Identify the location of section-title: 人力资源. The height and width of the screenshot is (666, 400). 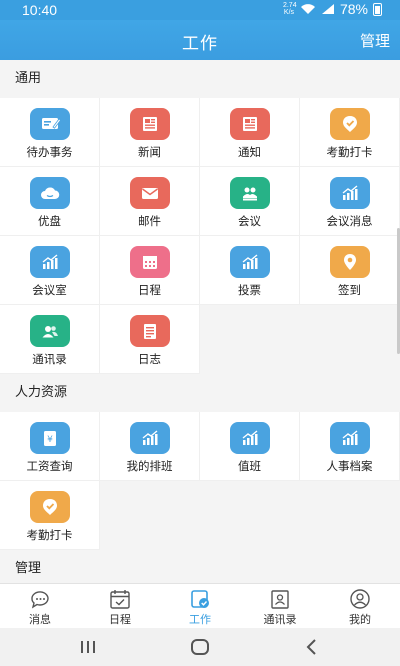
(200, 393).